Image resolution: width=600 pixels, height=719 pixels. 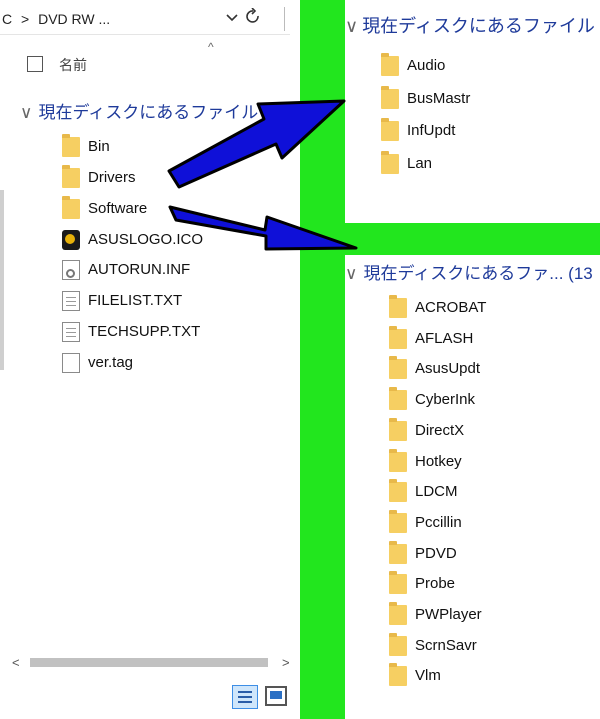 I want to click on callout-arrows, so click(x=262, y=175).